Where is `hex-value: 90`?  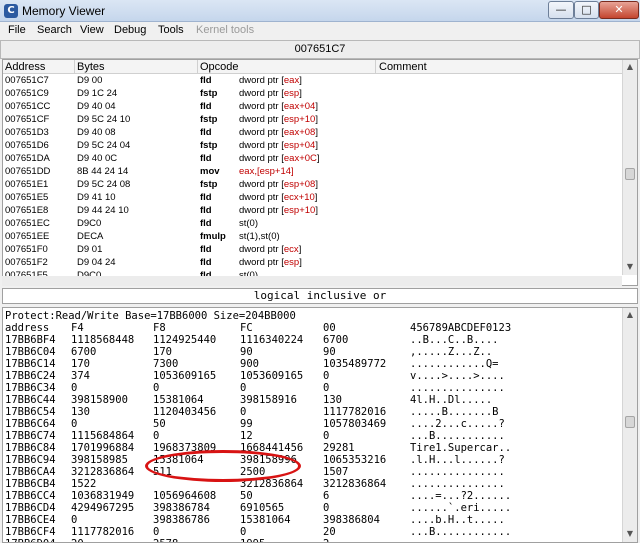
hex-value: 90 is located at coordinates (246, 352).